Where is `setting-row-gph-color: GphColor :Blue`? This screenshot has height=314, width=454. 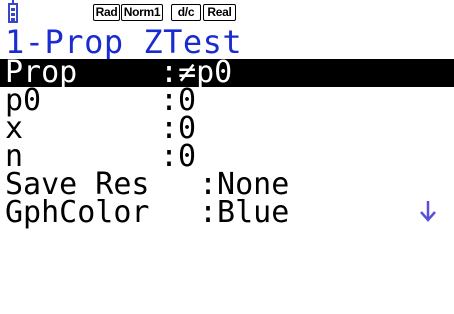
setting-row-gph-color: GphColor :Blue is located at coordinates (227, 212).